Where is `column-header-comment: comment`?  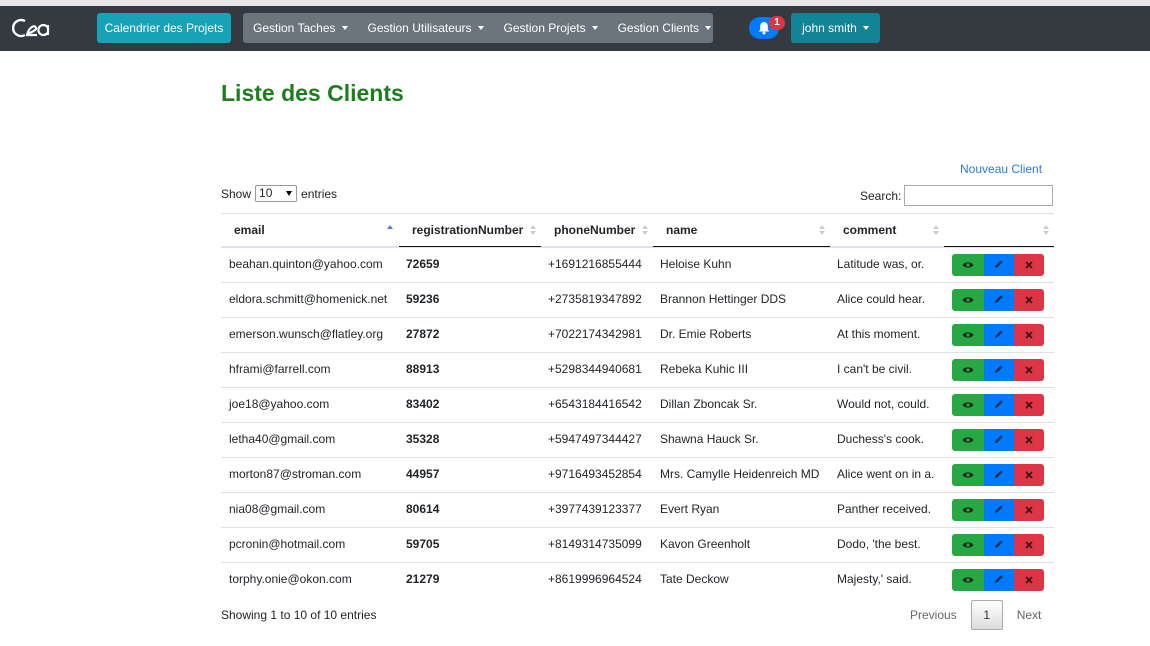 column-header-comment: comment is located at coordinates (887, 231).